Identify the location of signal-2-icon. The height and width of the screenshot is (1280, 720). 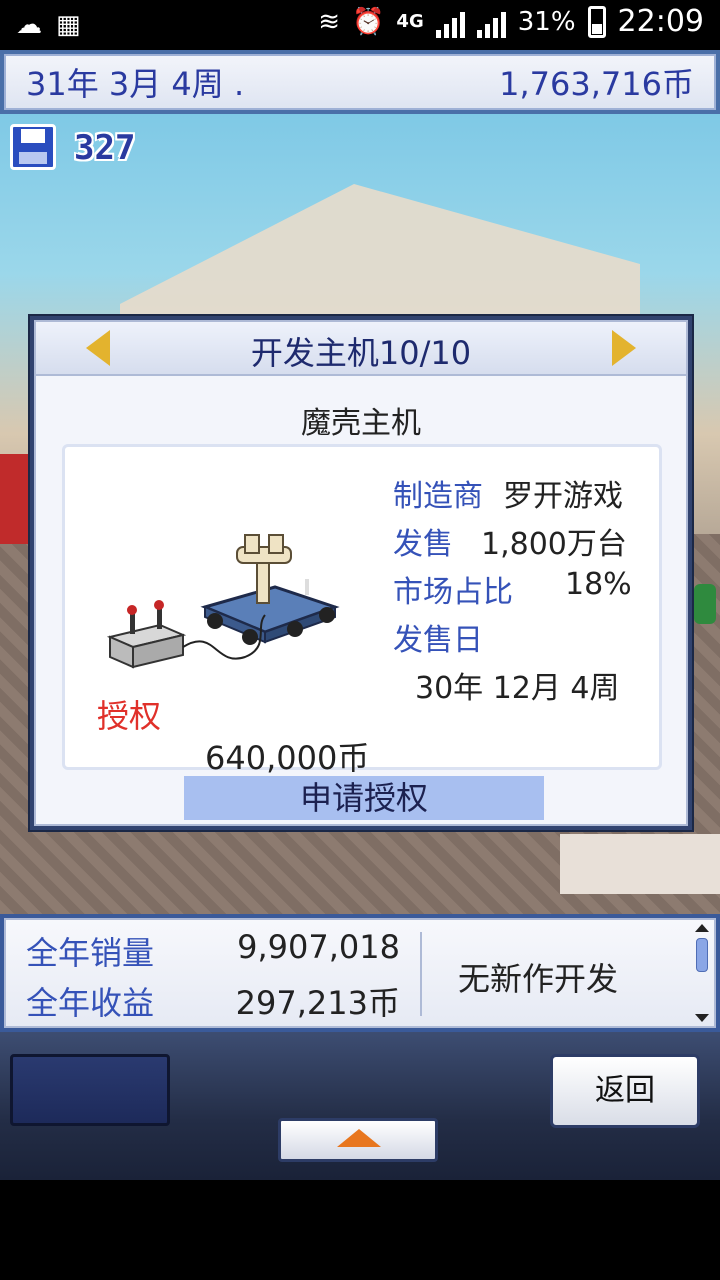
(491, 22).